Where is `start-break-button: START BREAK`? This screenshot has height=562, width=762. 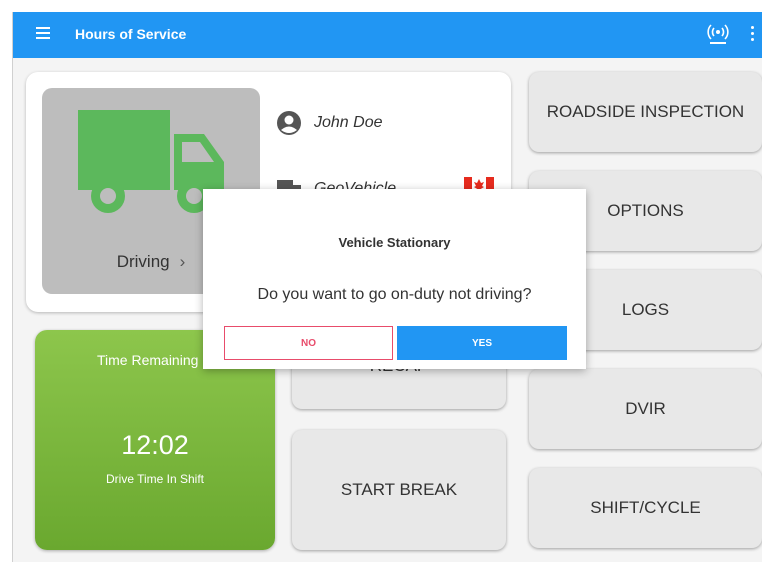 start-break-button: START BREAK is located at coordinates (399, 490).